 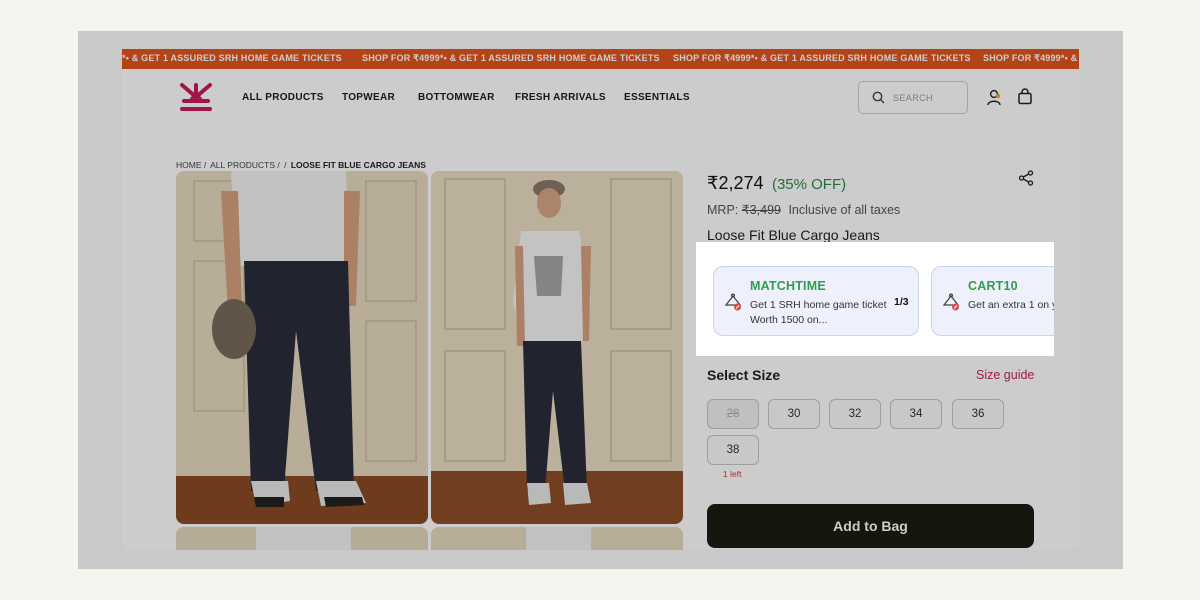 I want to click on size-option-38: 38, so click(x=733, y=450).